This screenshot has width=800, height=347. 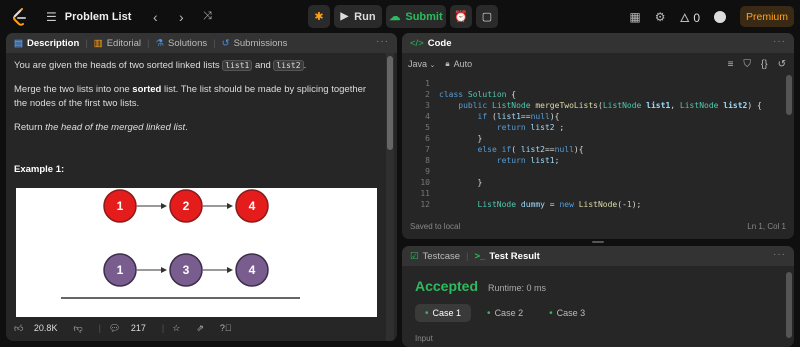 I want to click on submit-label: Submit, so click(x=424, y=16).